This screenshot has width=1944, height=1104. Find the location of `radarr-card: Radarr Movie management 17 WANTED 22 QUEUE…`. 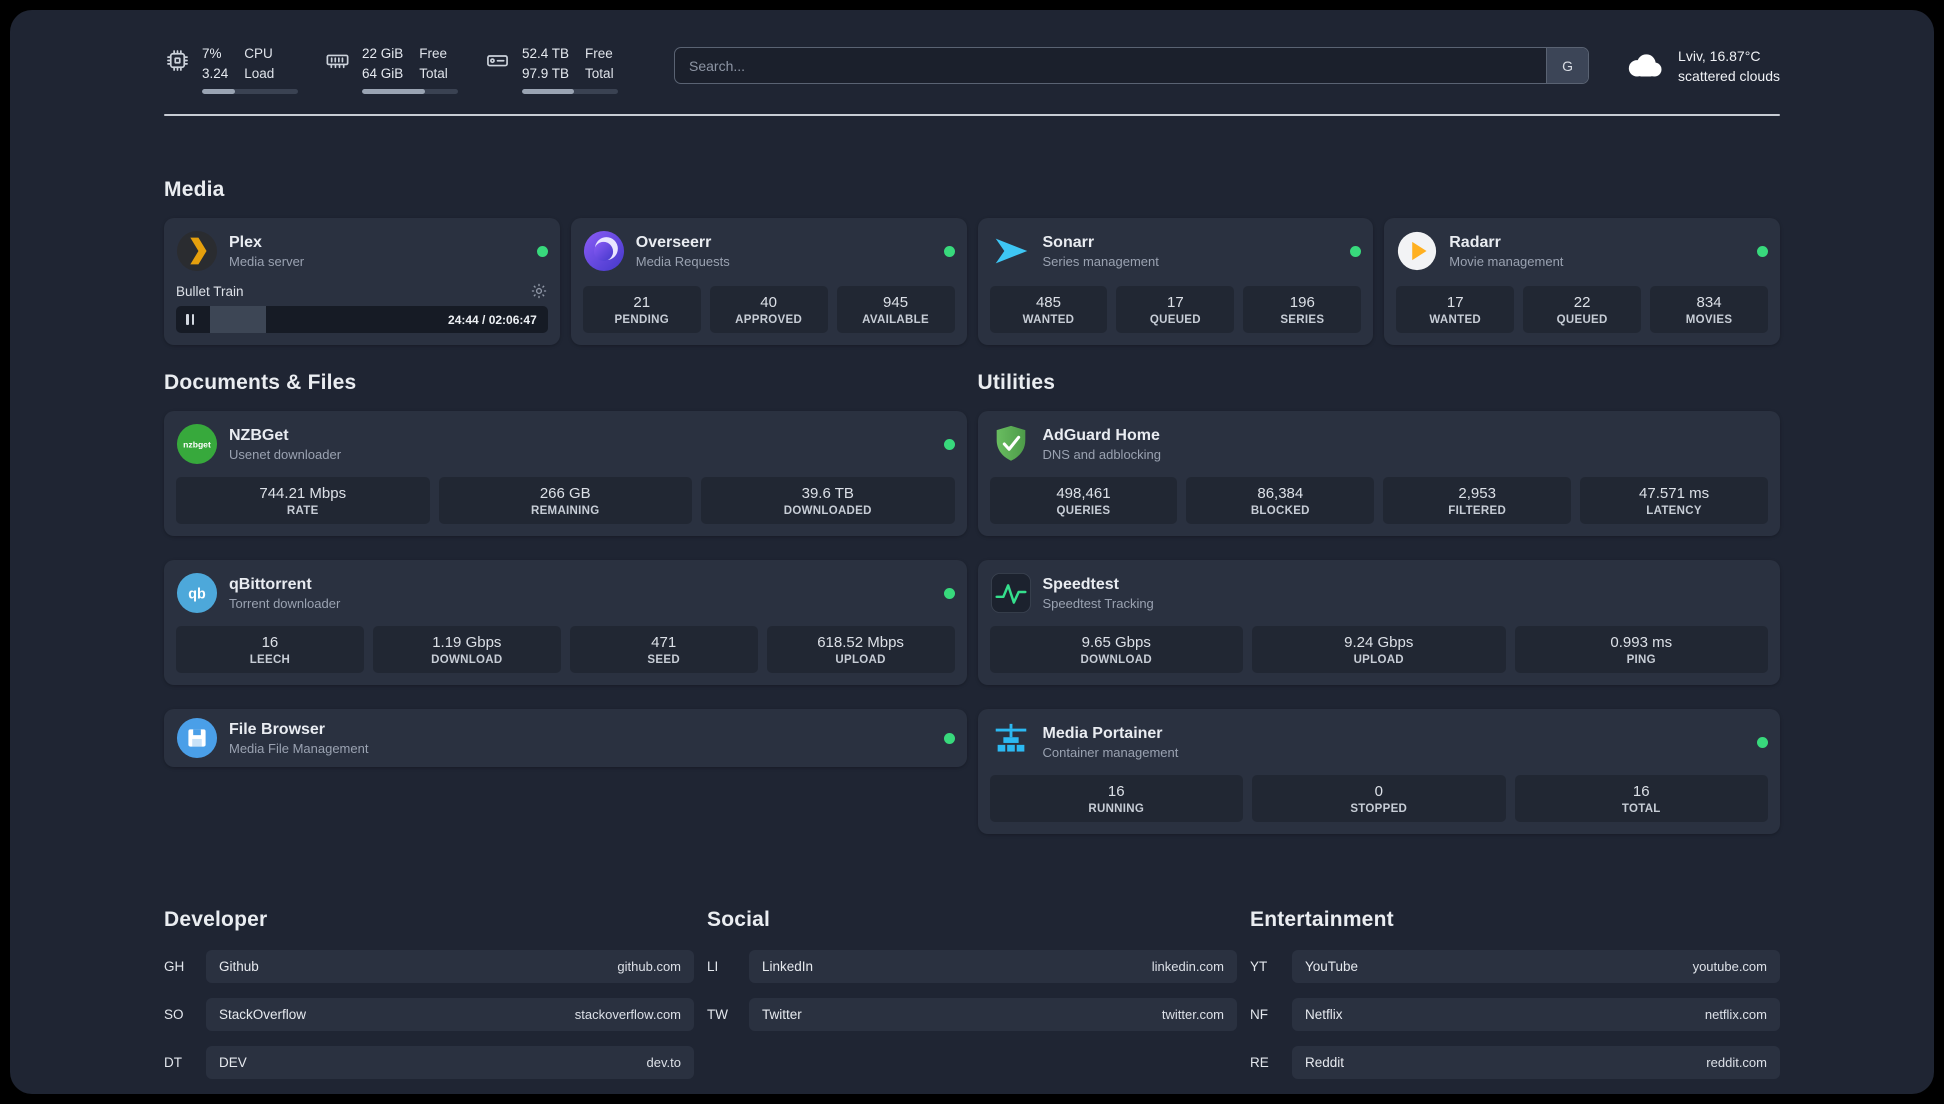

radarr-card: Radarr Movie management 17 WANTED 22 QUEUE… is located at coordinates (1582, 282).